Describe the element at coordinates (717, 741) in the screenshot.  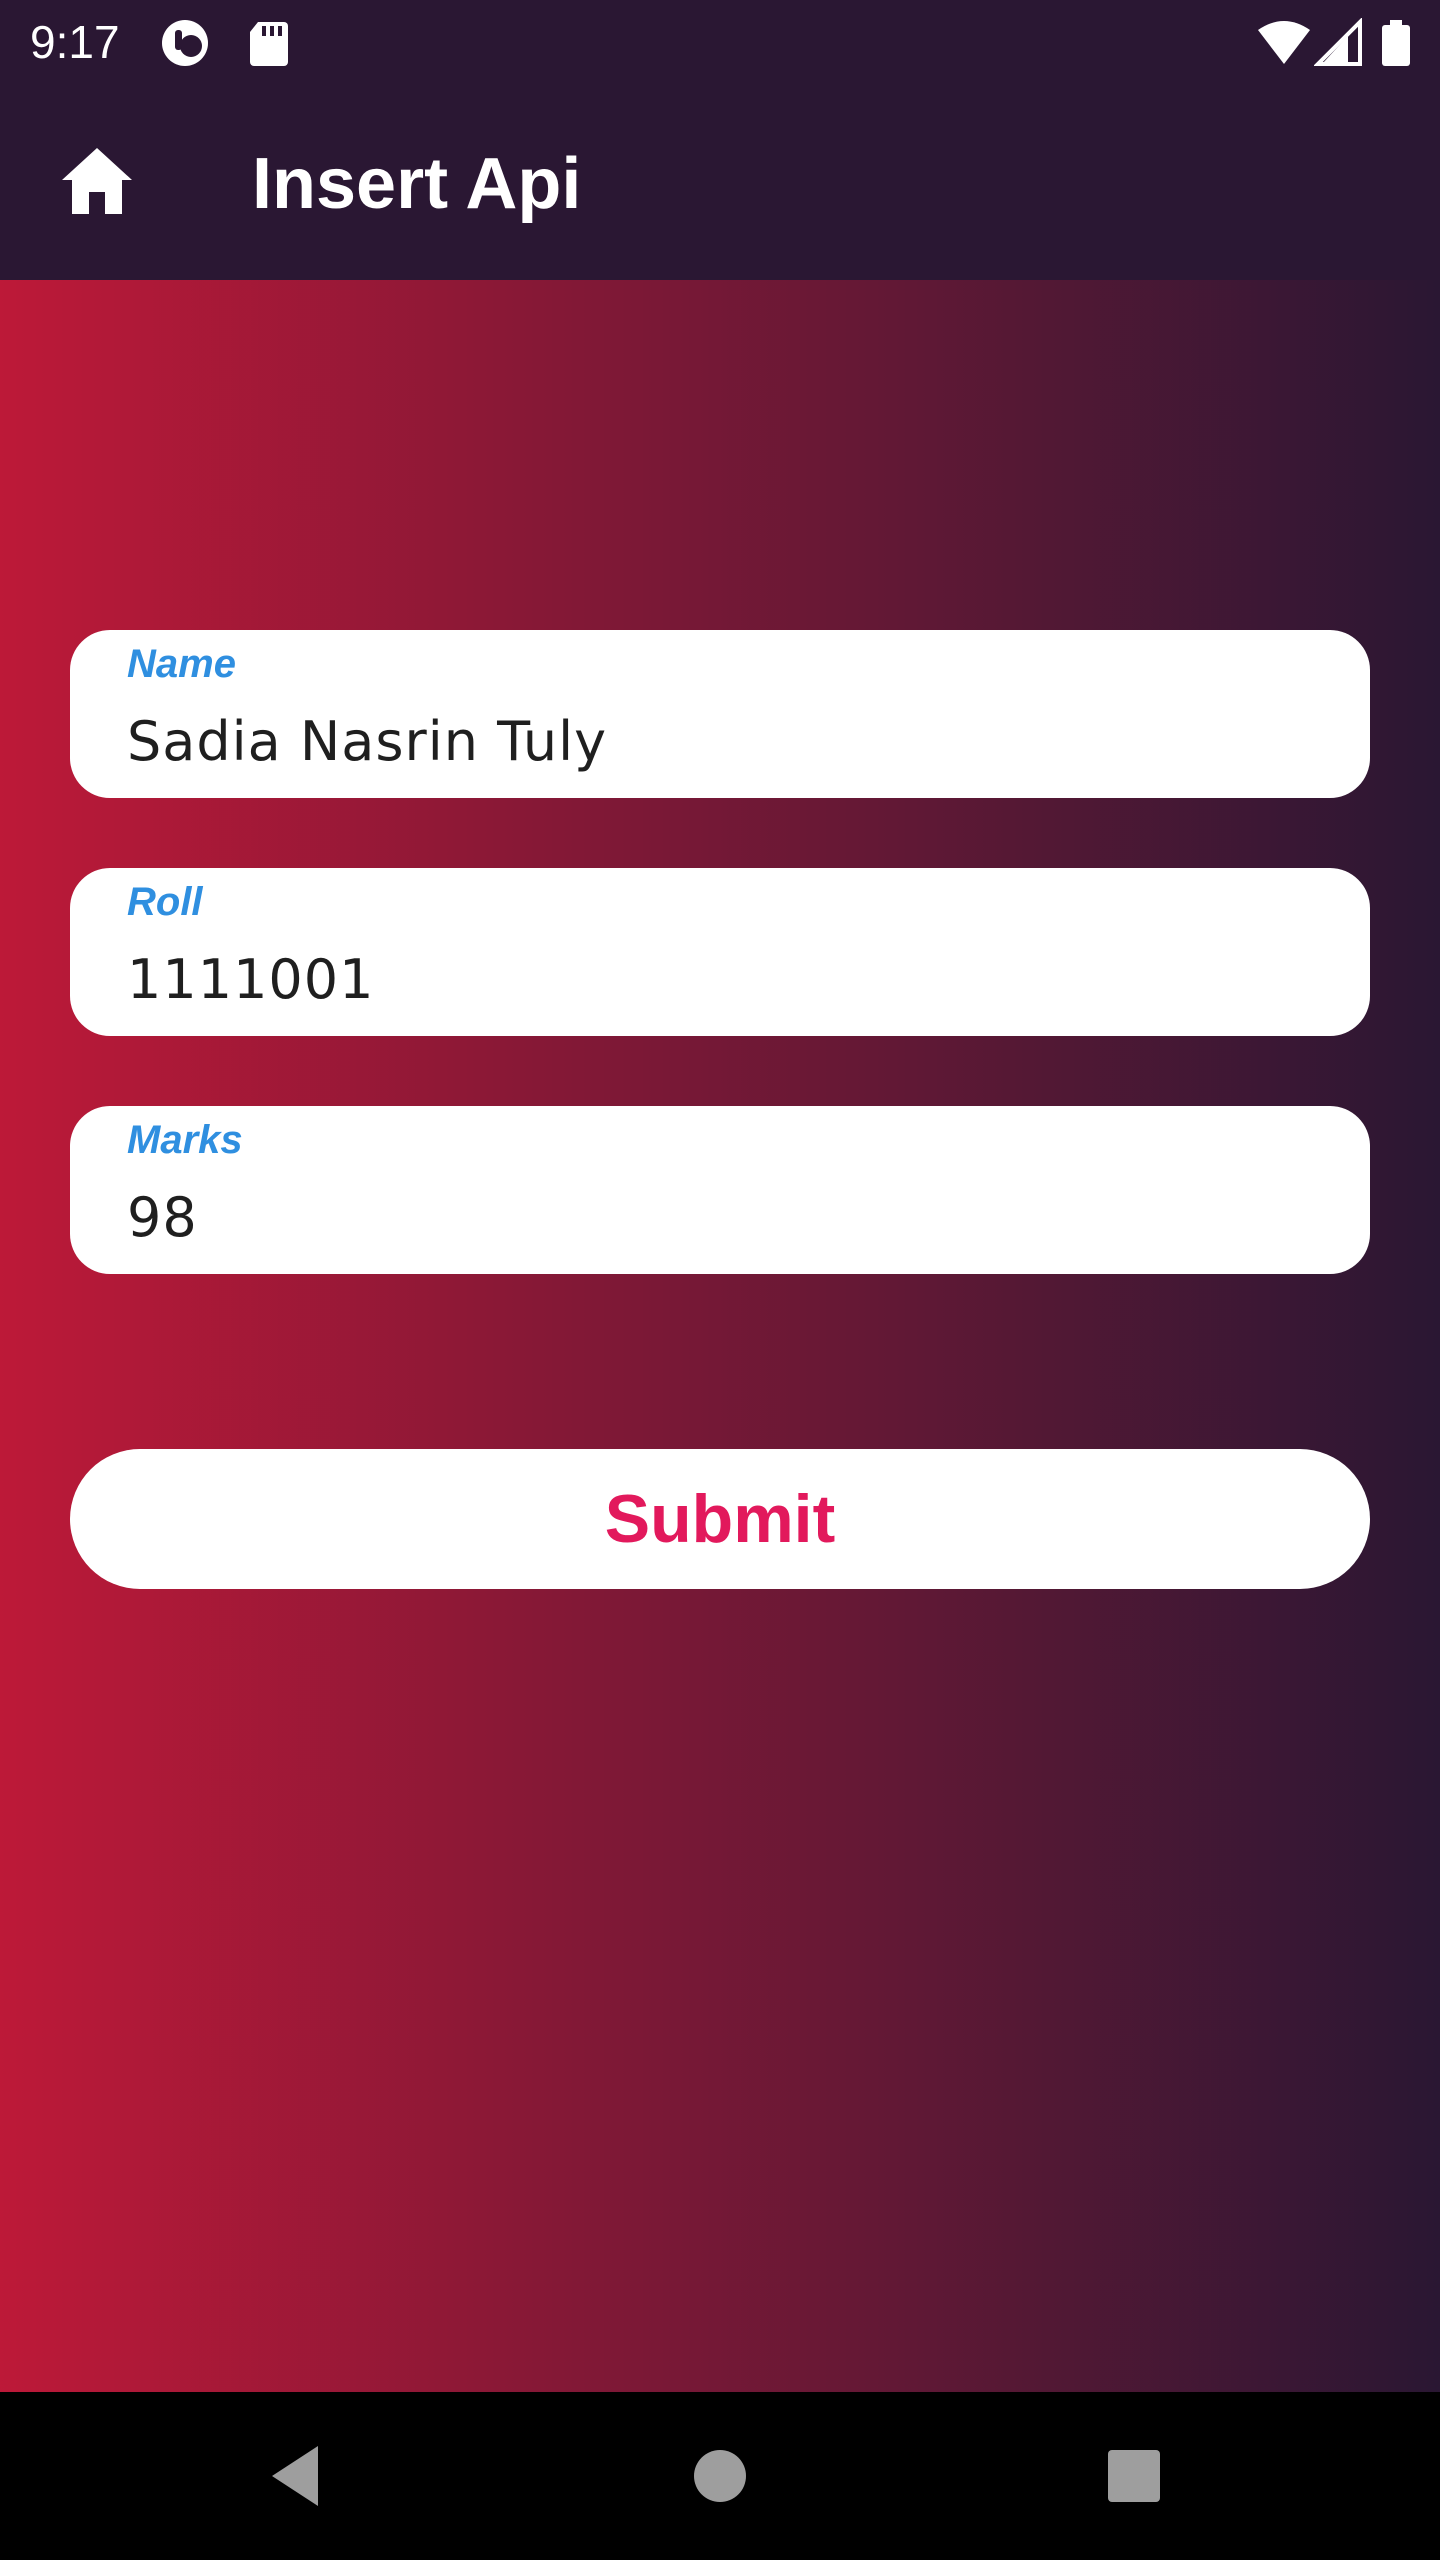
I see `name-input` at that location.